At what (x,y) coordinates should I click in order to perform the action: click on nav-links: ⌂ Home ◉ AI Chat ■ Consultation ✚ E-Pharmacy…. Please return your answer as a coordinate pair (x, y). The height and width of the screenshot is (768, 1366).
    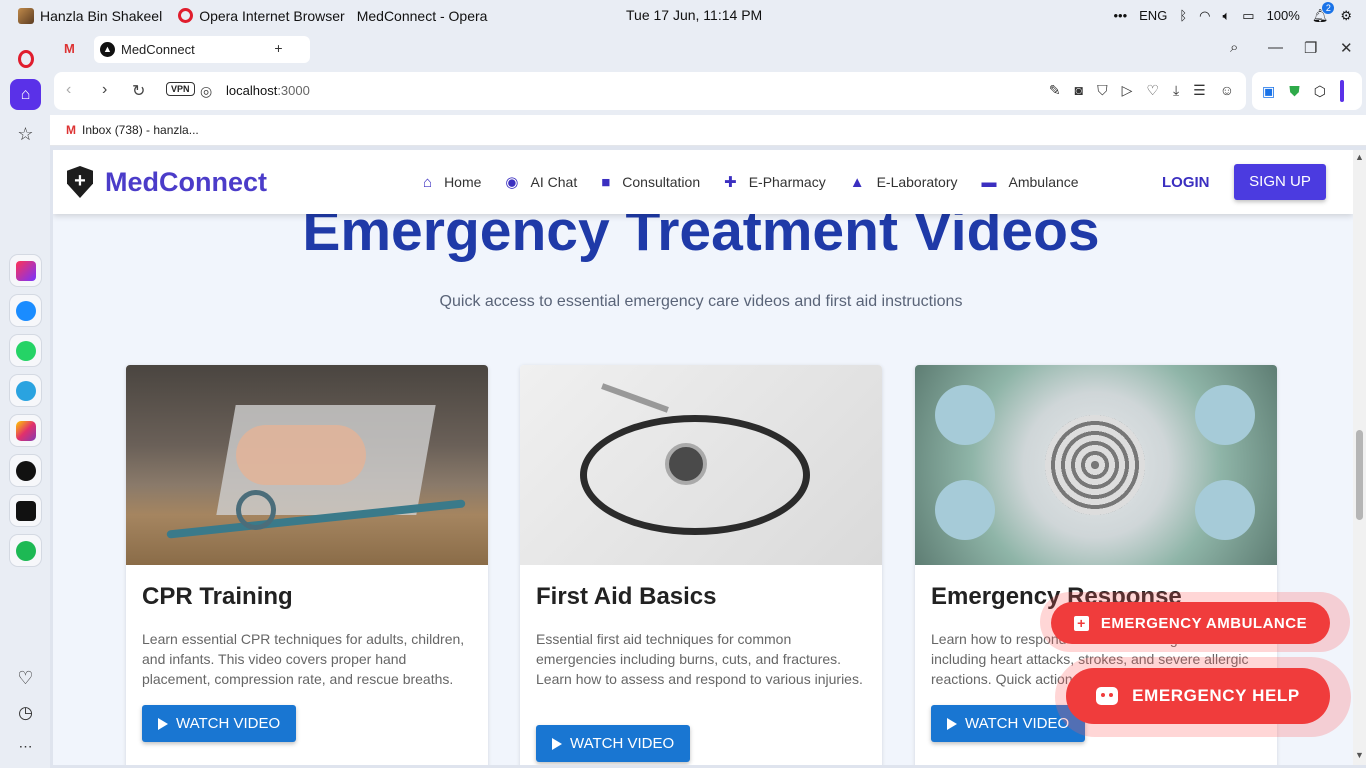
    Looking at the image, I should click on (751, 182).